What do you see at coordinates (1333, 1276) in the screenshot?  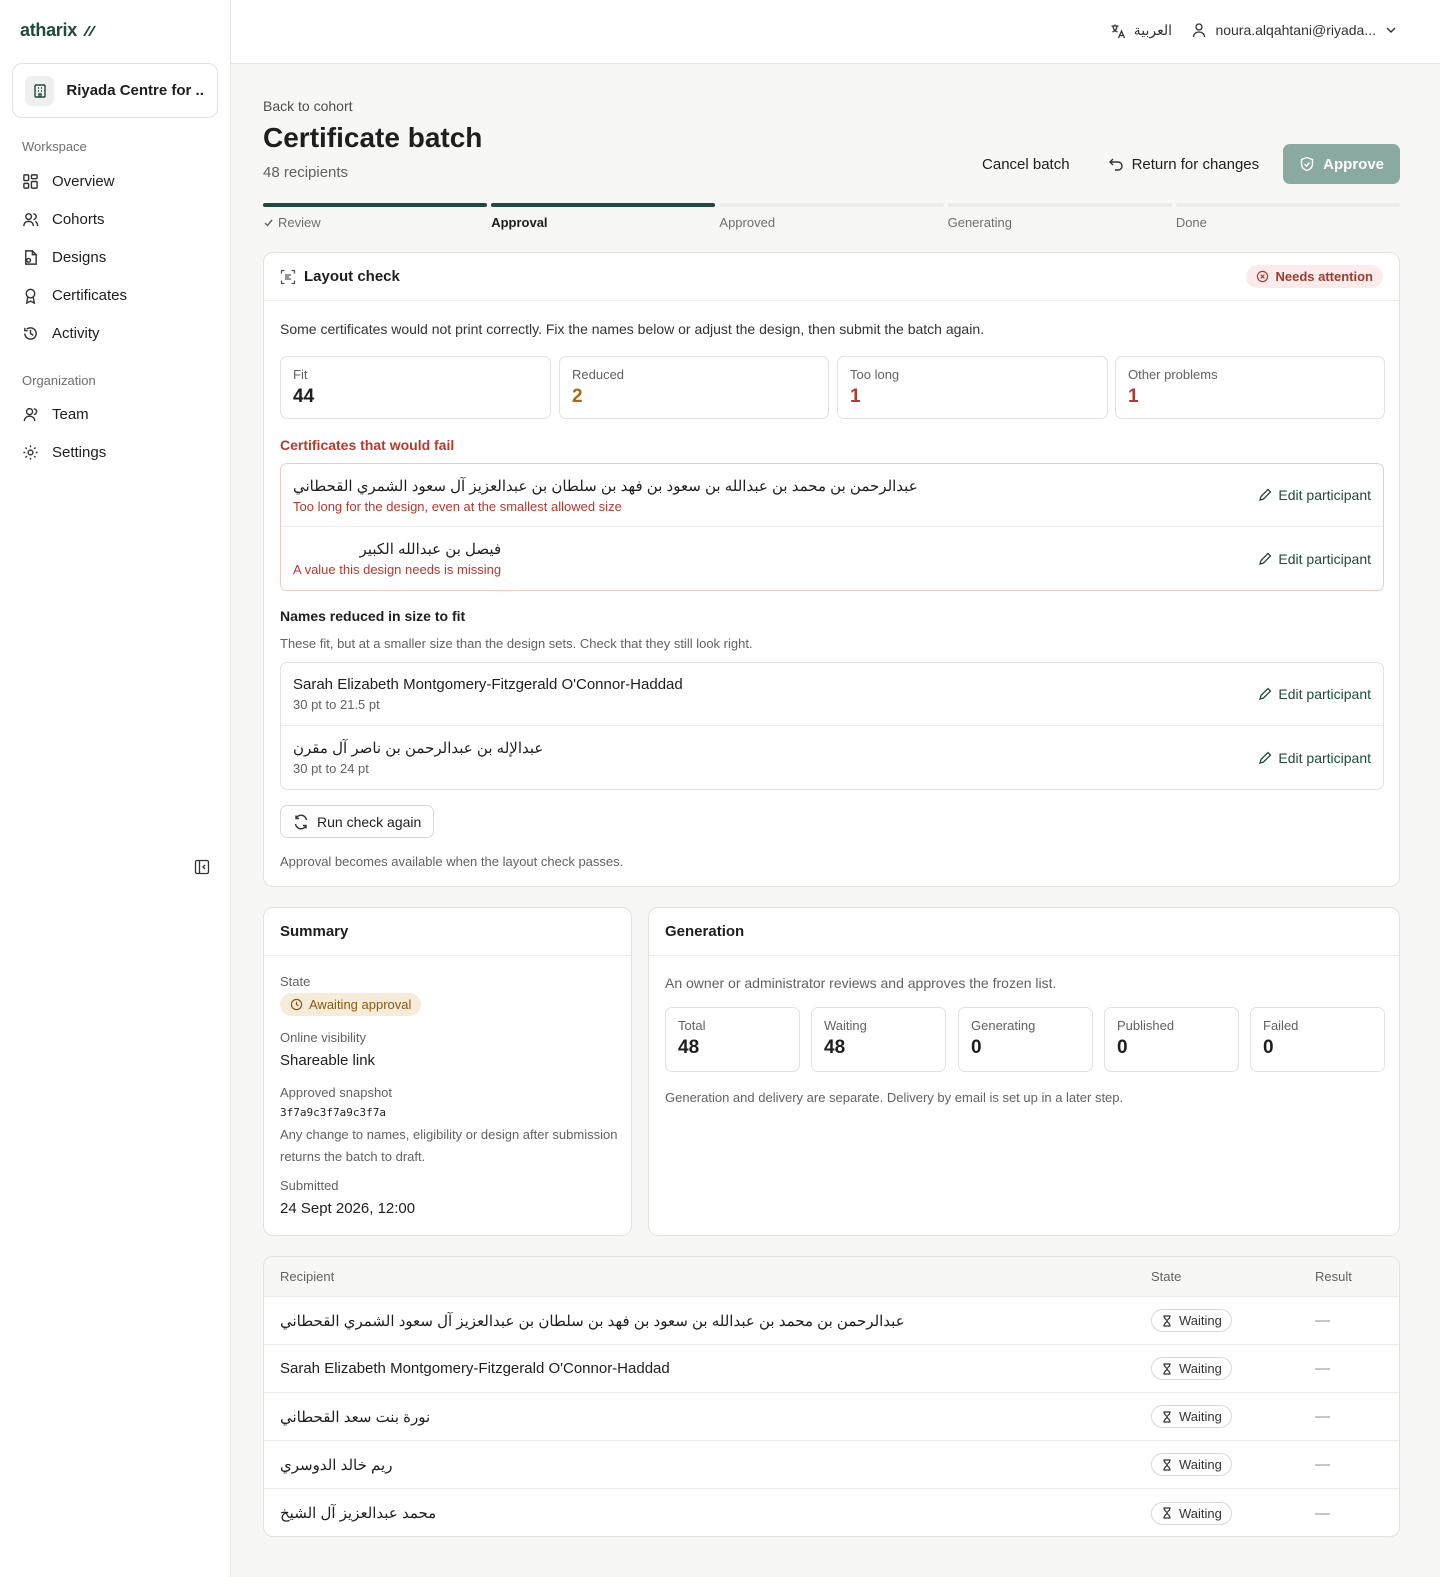 I see `column-result: Result` at bounding box center [1333, 1276].